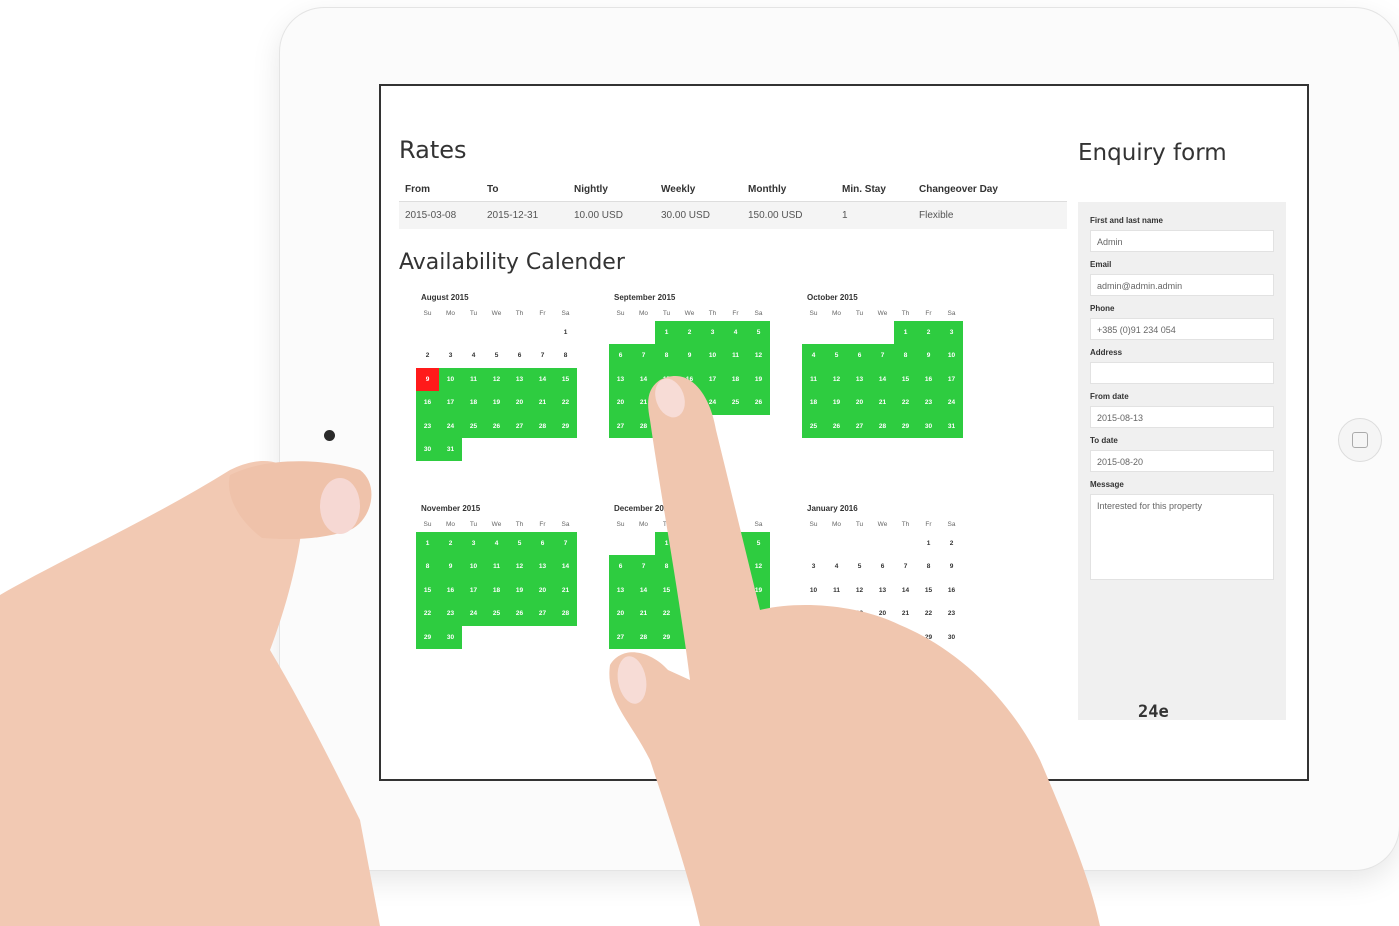 Image resolution: width=1399 pixels, height=926 pixels. I want to click on calendar-day: 28, so click(882, 426).